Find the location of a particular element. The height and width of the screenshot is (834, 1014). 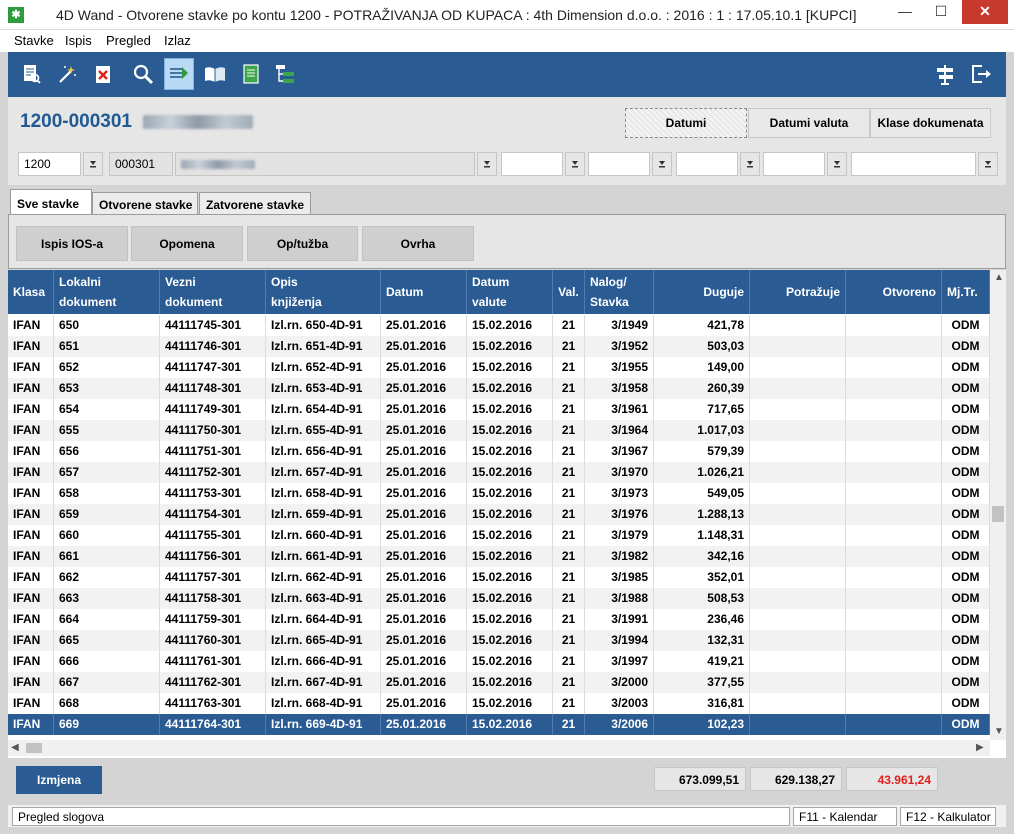

optuzba-button: Op/tužba is located at coordinates (302, 243).